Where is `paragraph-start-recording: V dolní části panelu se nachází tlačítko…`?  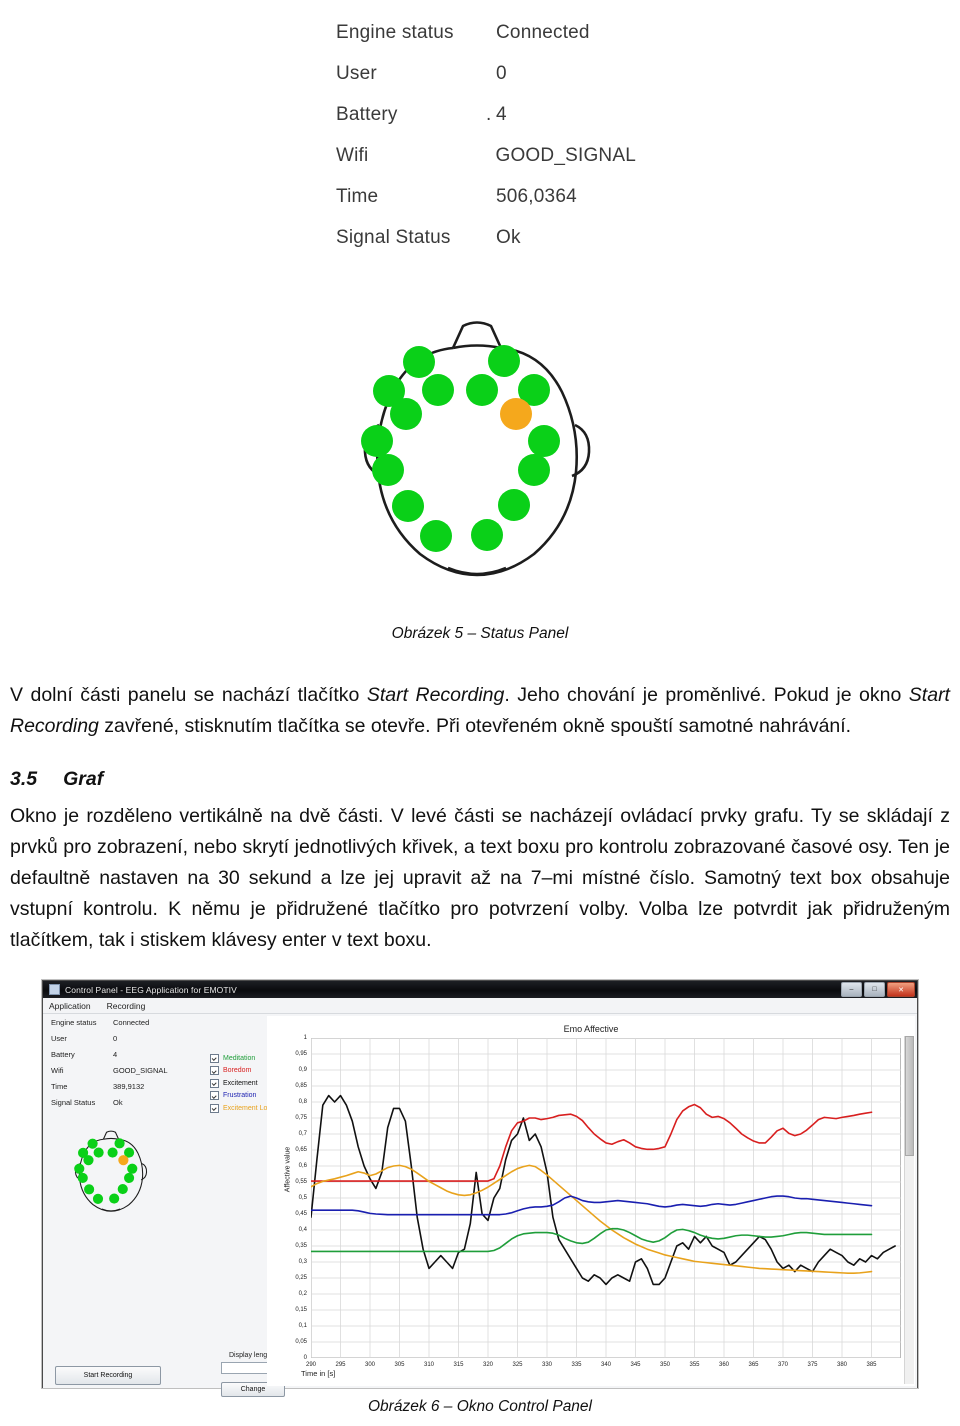 paragraph-start-recording: V dolní části panelu se nachází tlačítko… is located at coordinates (480, 711).